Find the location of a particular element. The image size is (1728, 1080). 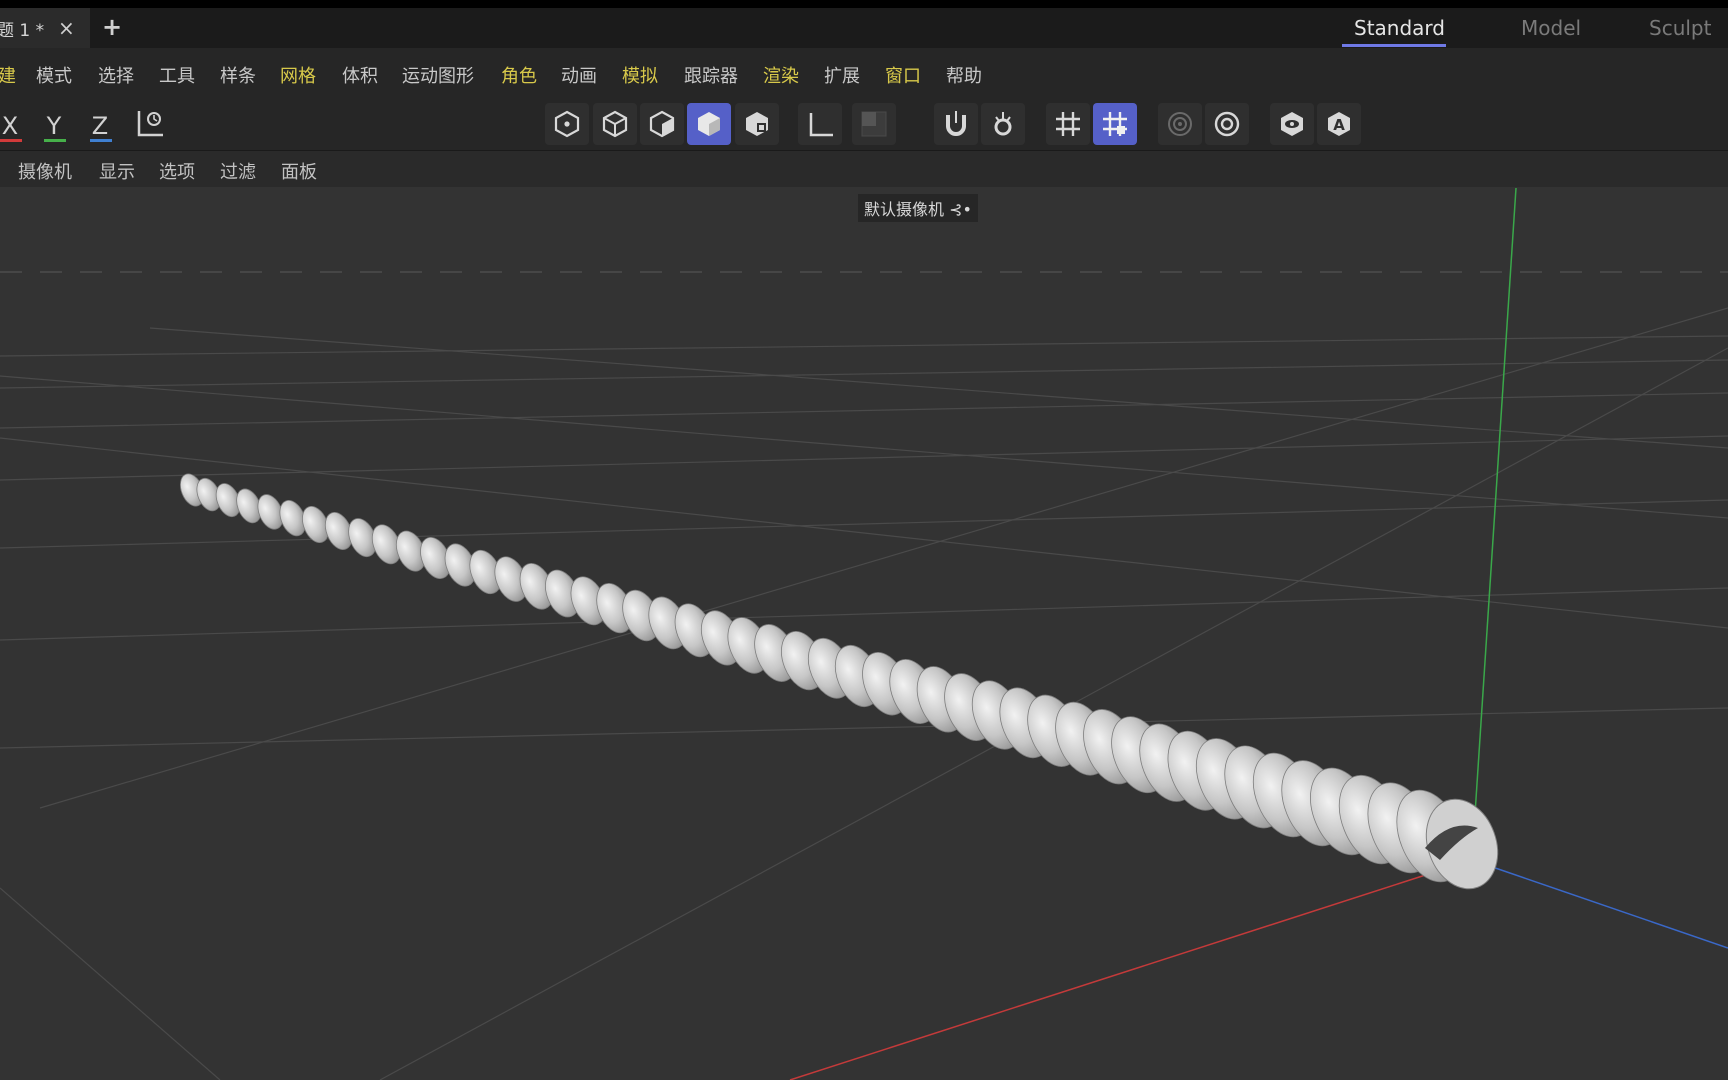

axis-x-underline is located at coordinates (11, 140).